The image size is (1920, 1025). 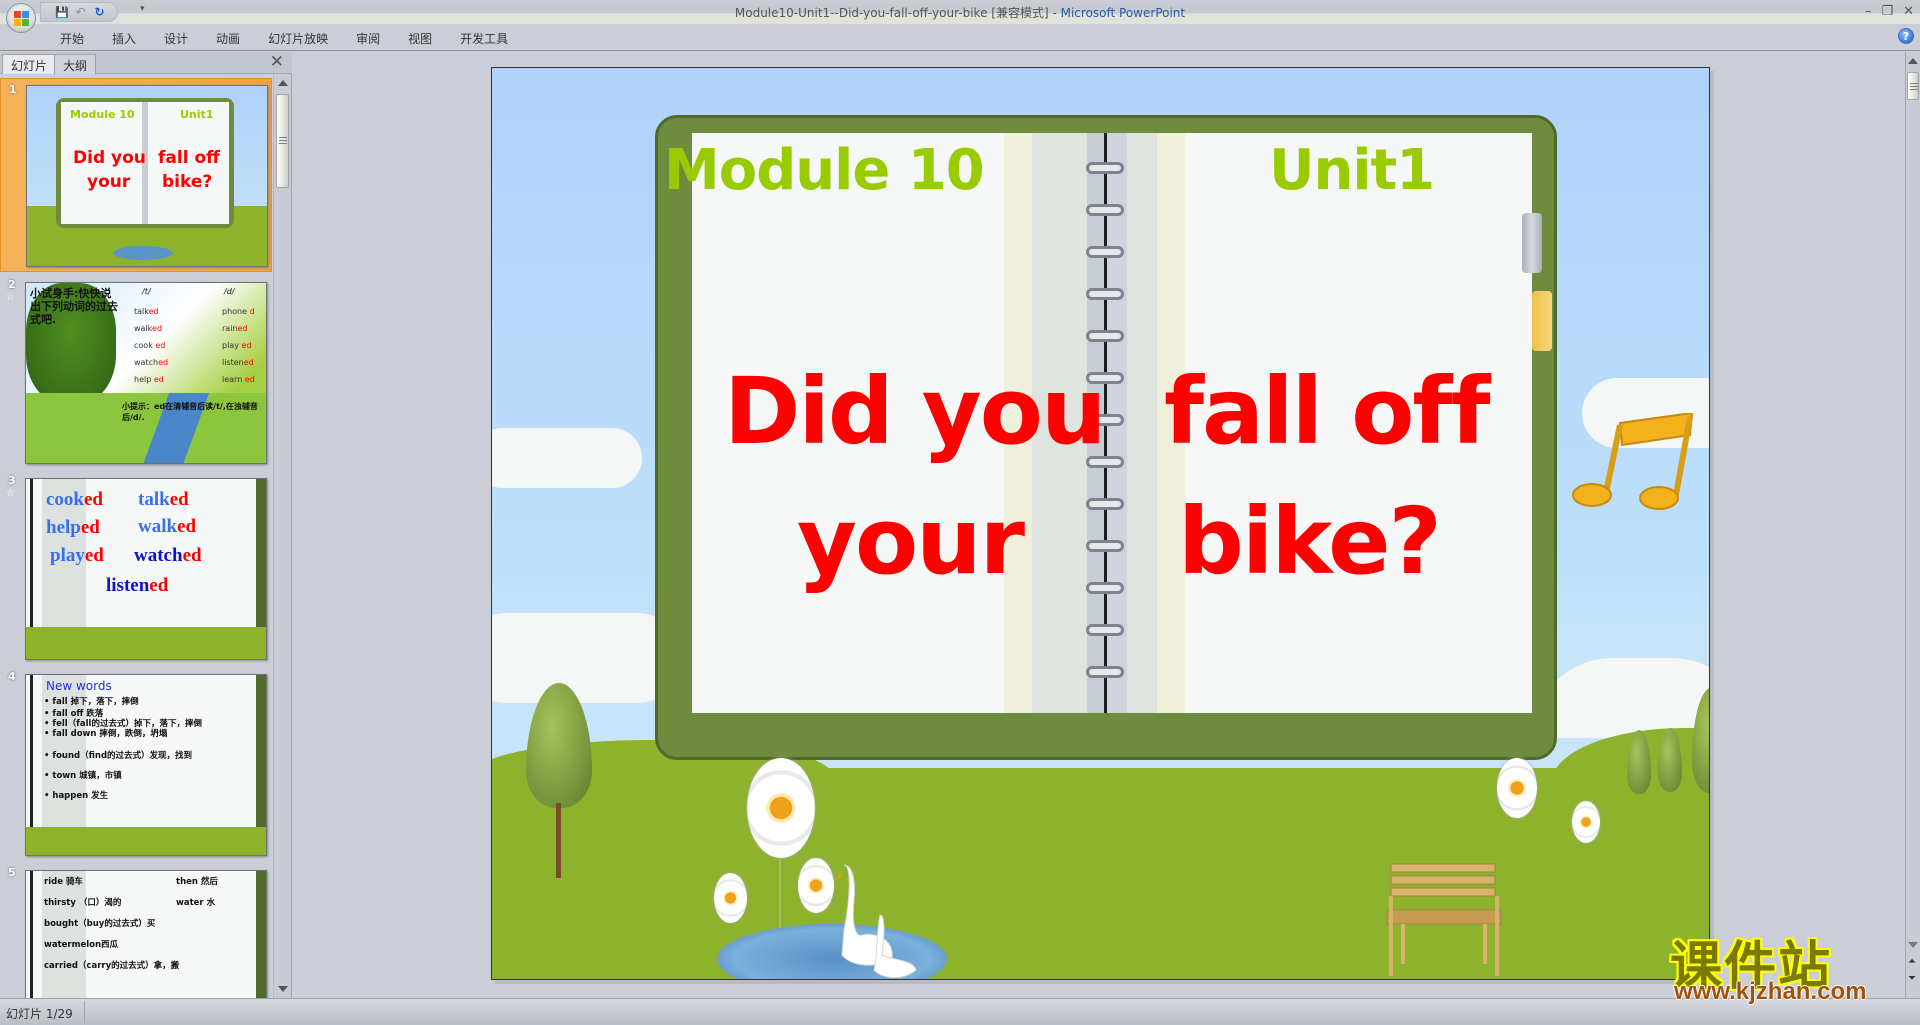 What do you see at coordinates (1908, 11) in the screenshot?
I see `close-button: ✕` at bounding box center [1908, 11].